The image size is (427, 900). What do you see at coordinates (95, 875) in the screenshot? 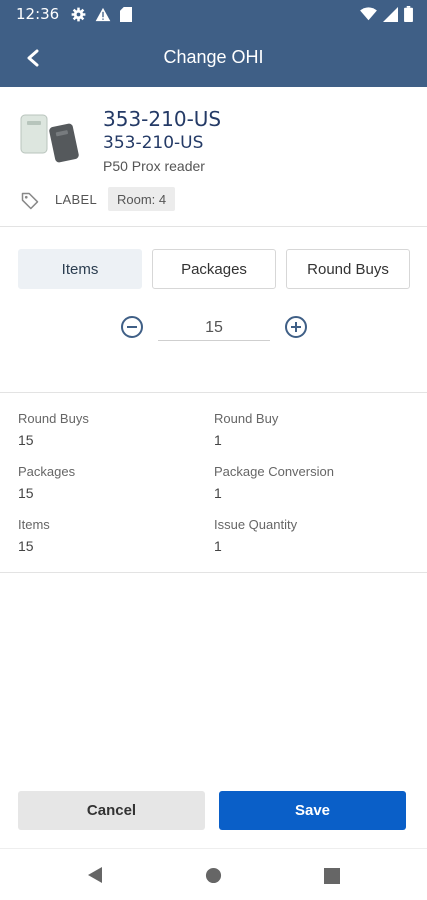
I see `nav-back-icon` at bounding box center [95, 875].